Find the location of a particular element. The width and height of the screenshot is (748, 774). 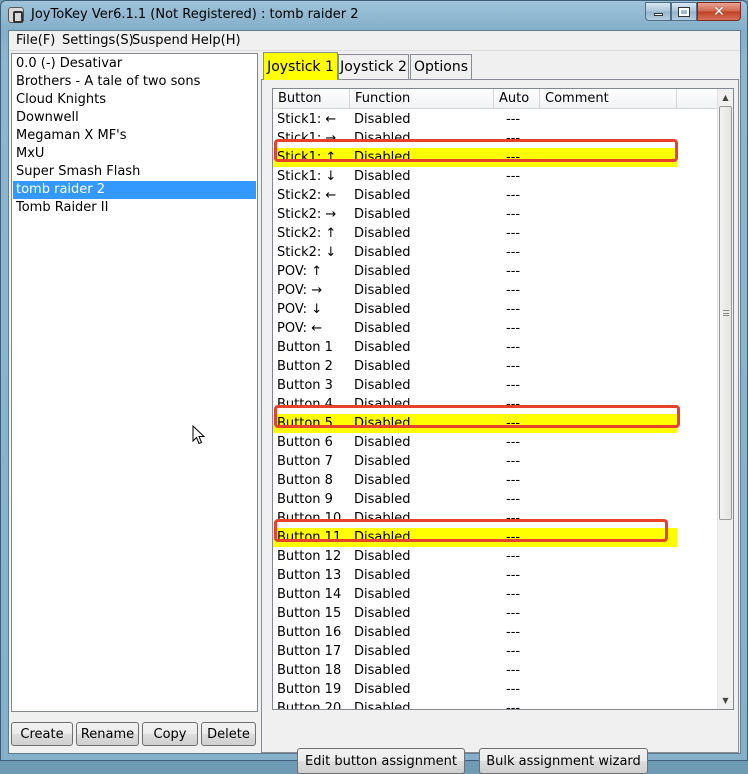

table-row: Button 6 Disabled --- is located at coordinates (496, 442).